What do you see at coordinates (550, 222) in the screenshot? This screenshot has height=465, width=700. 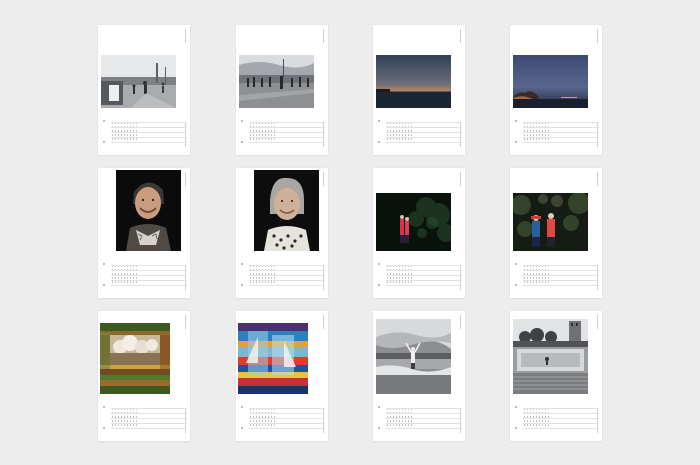 I see `children-forest-photo` at bounding box center [550, 222].